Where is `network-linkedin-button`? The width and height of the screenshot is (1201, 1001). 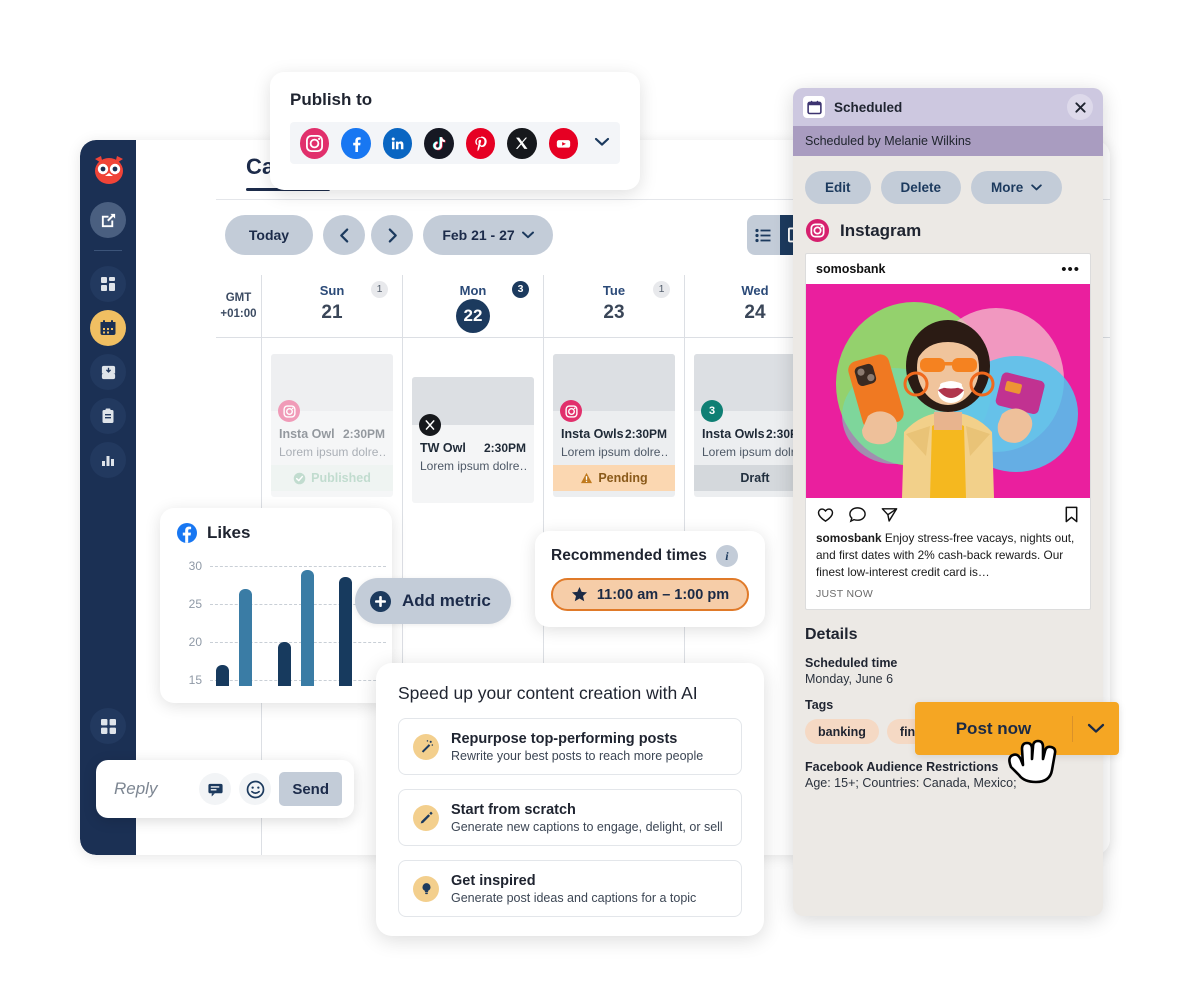 network-linkedin-button is located at coordinates (397, 143).